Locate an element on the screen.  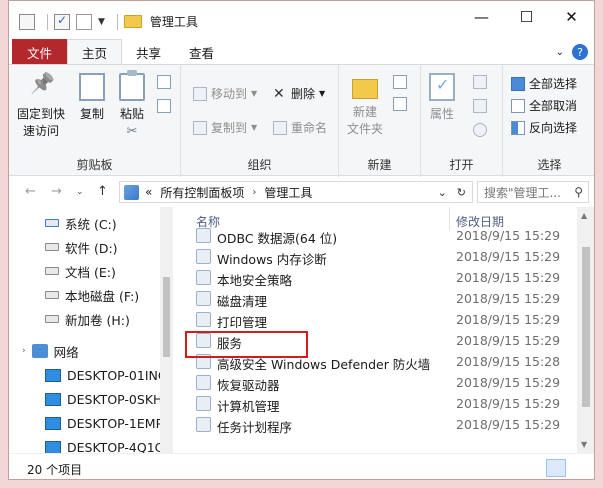
list-item: 打印管理 2018/9/15 15:29 is located at coordinates (377, 319).